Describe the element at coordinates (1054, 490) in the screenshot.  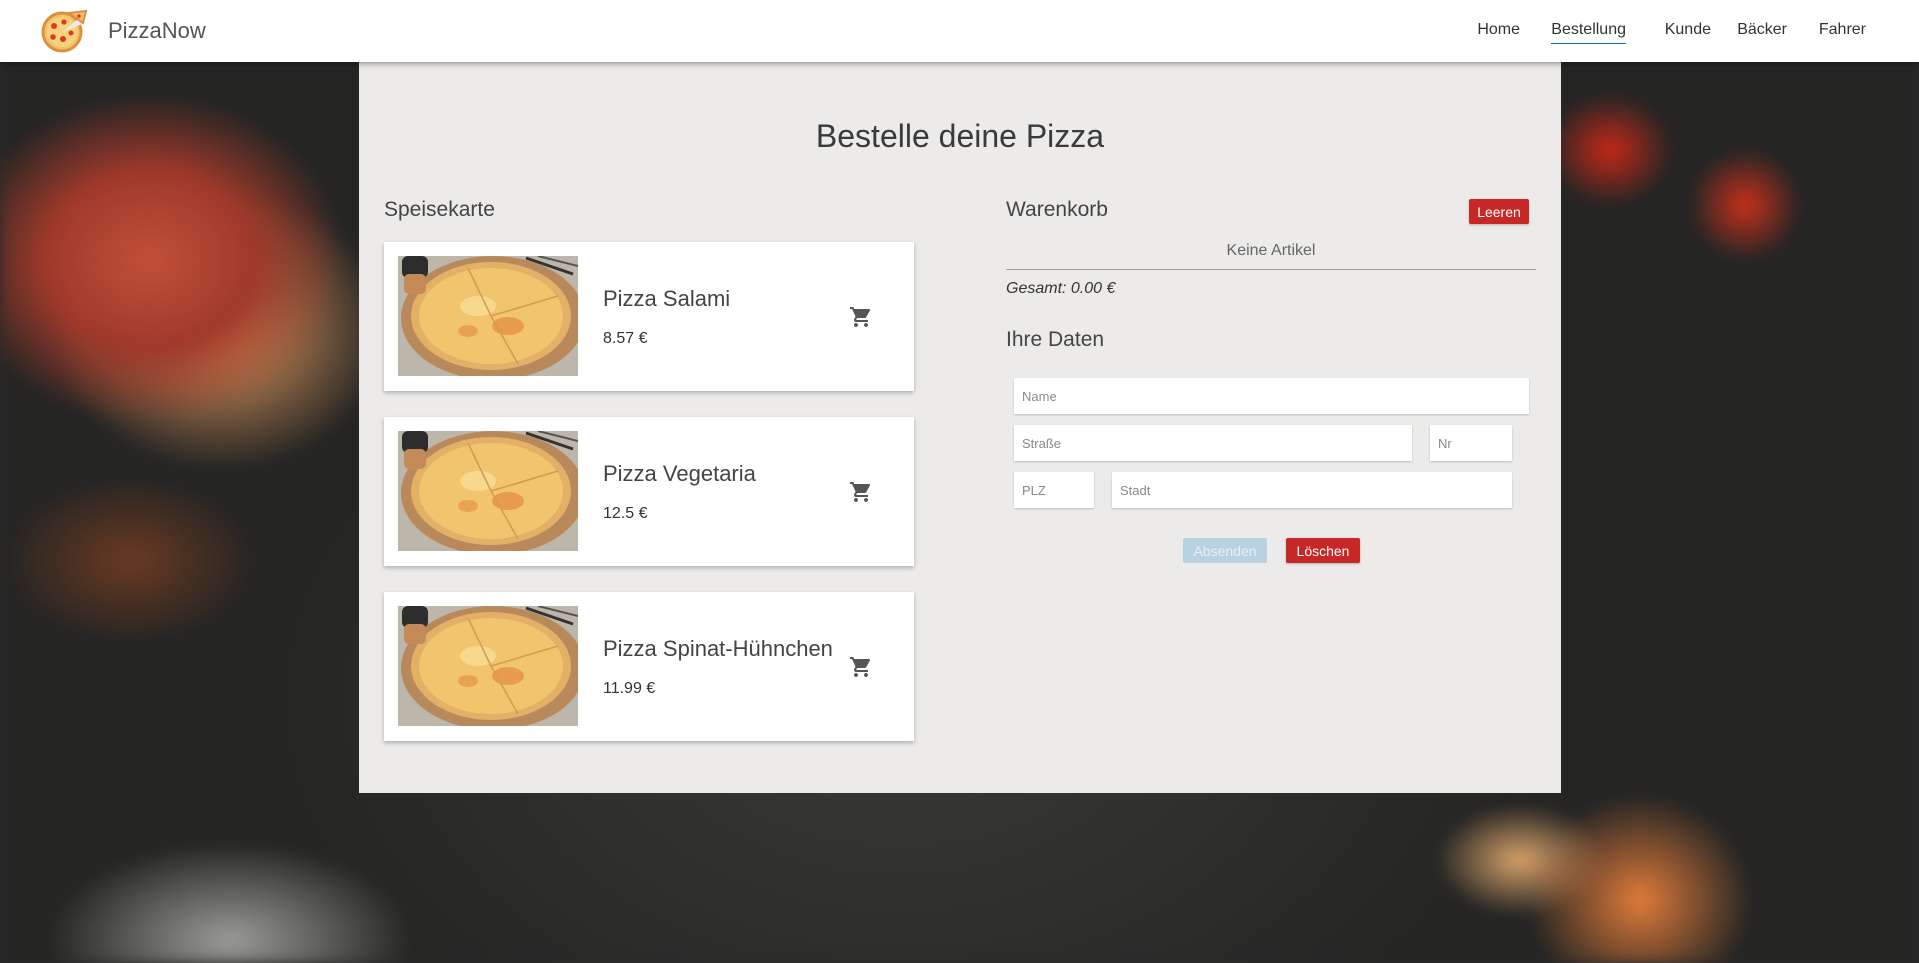
I see `zip-field` at that location.